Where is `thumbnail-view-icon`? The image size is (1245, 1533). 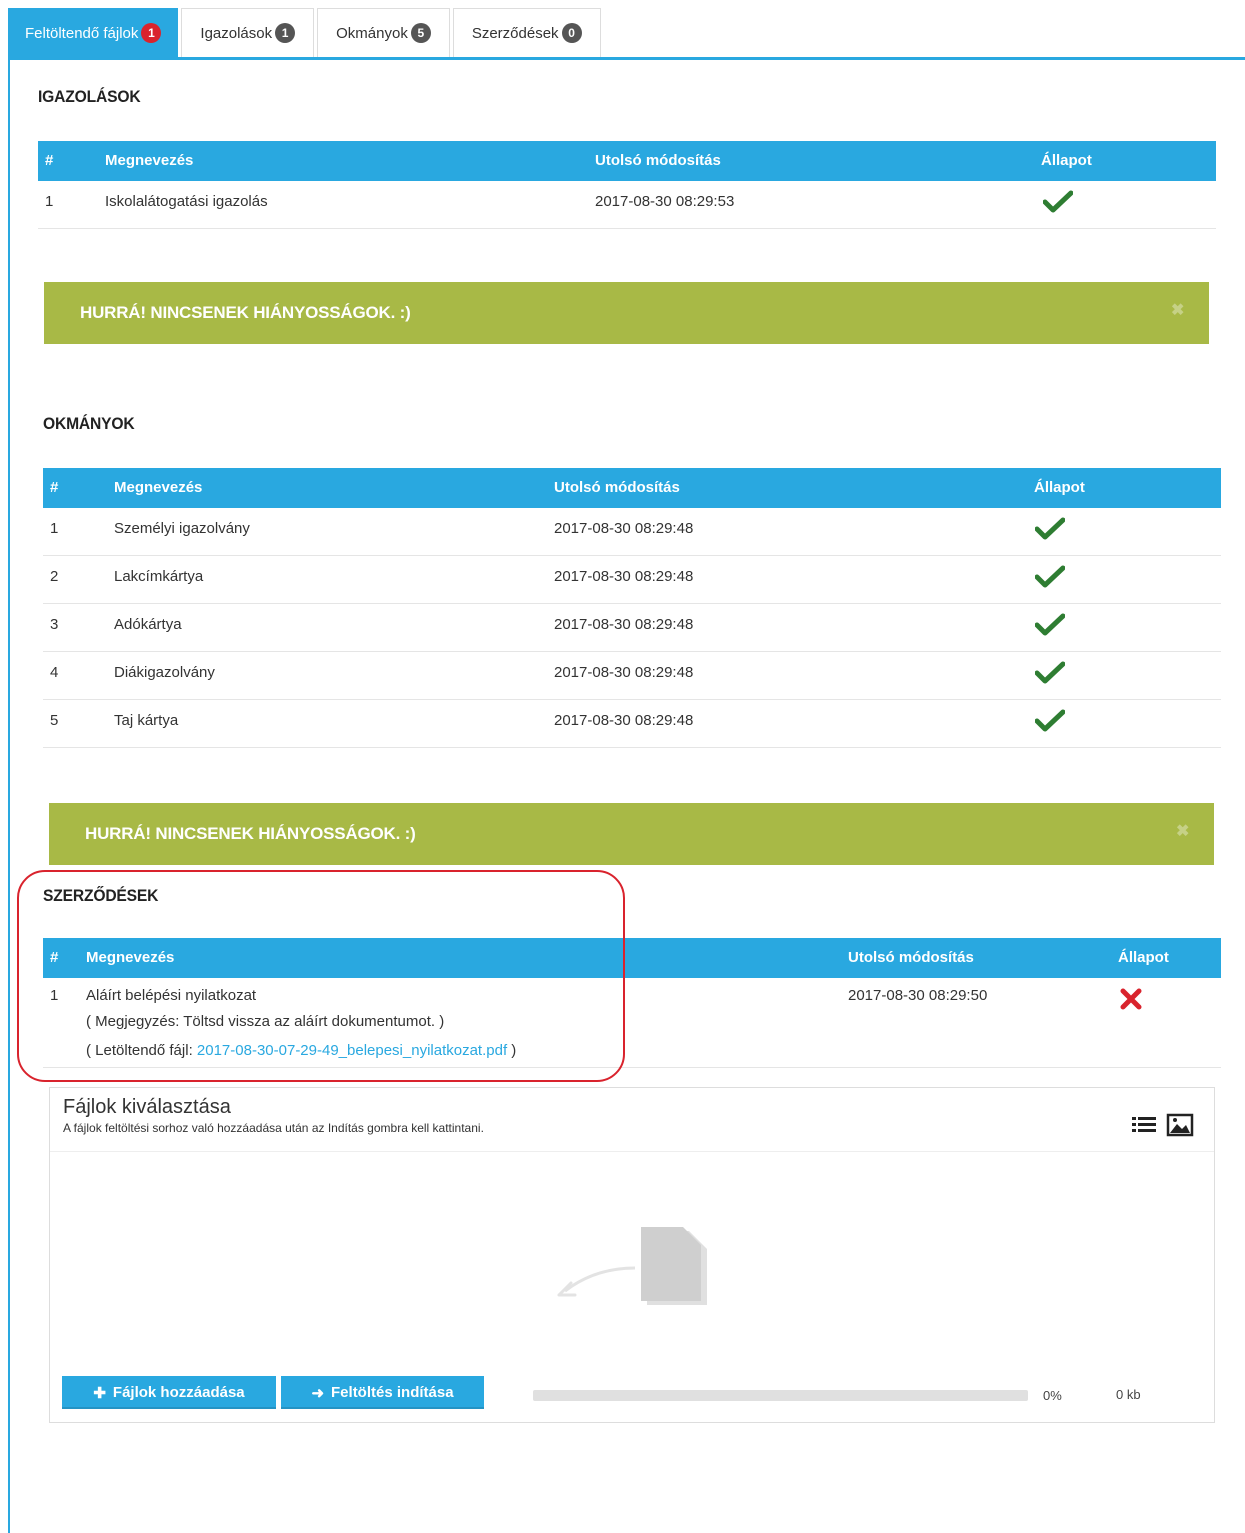 thumbnail-view-icon is located at coordinates (1180, 1125).